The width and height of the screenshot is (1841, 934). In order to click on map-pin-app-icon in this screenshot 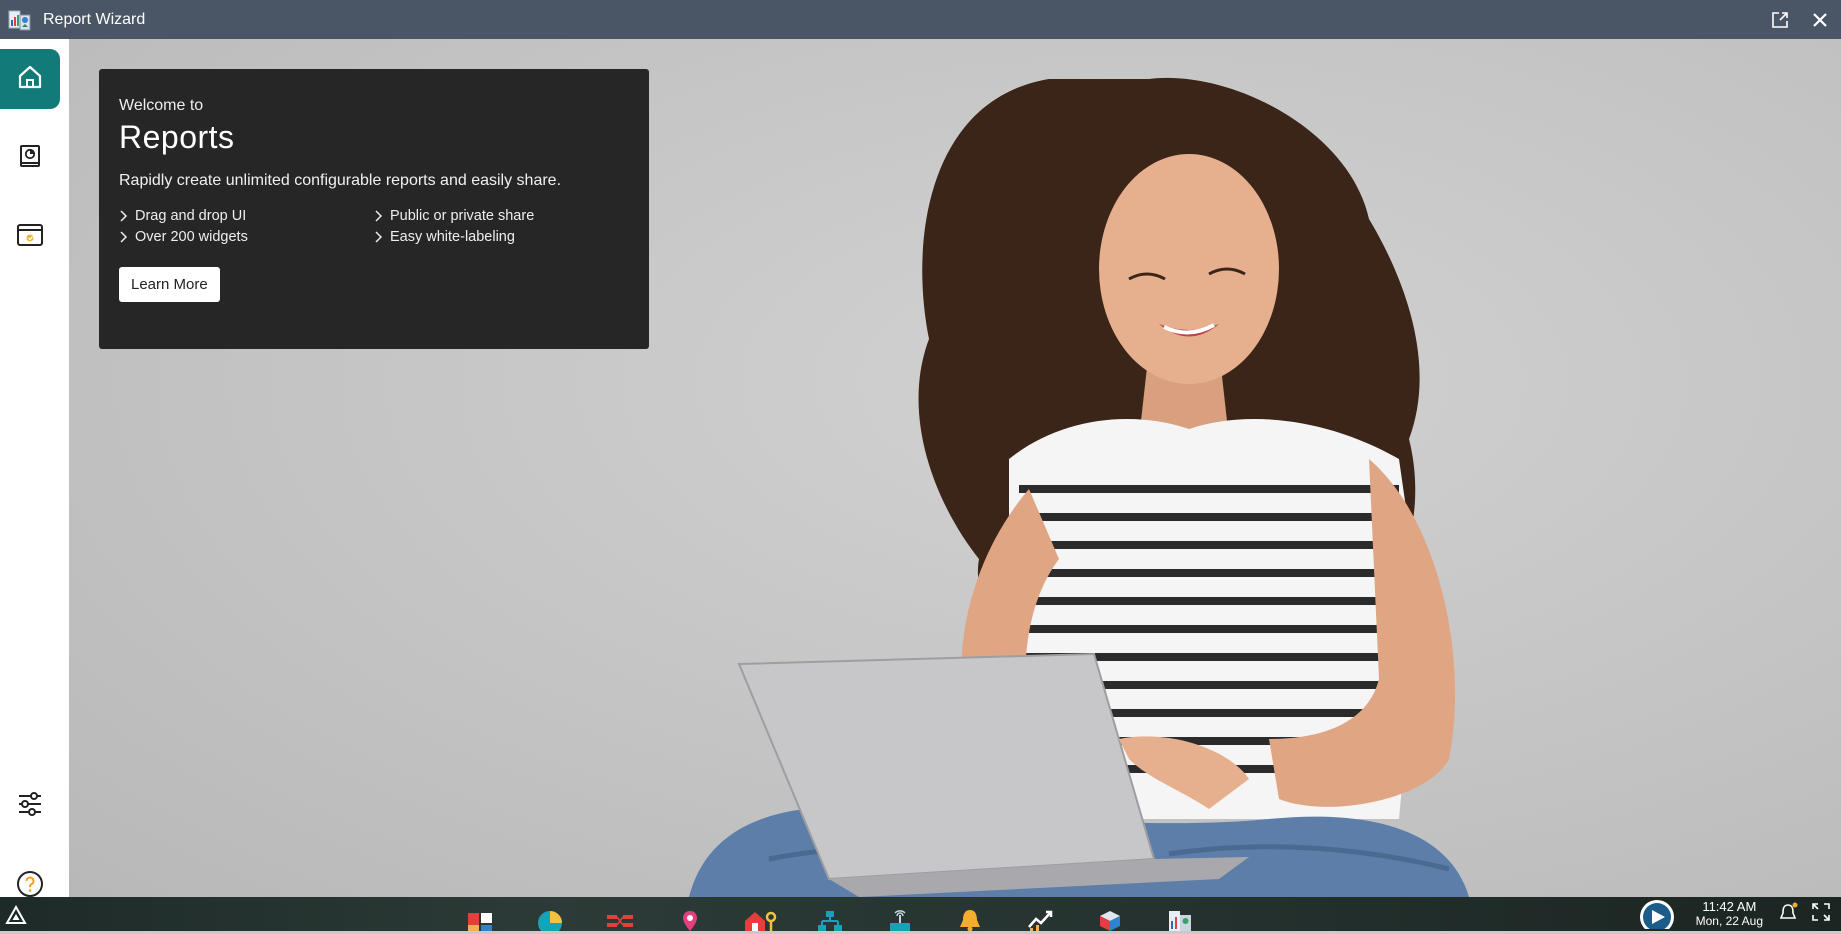, I will do `click(690, 914)`.